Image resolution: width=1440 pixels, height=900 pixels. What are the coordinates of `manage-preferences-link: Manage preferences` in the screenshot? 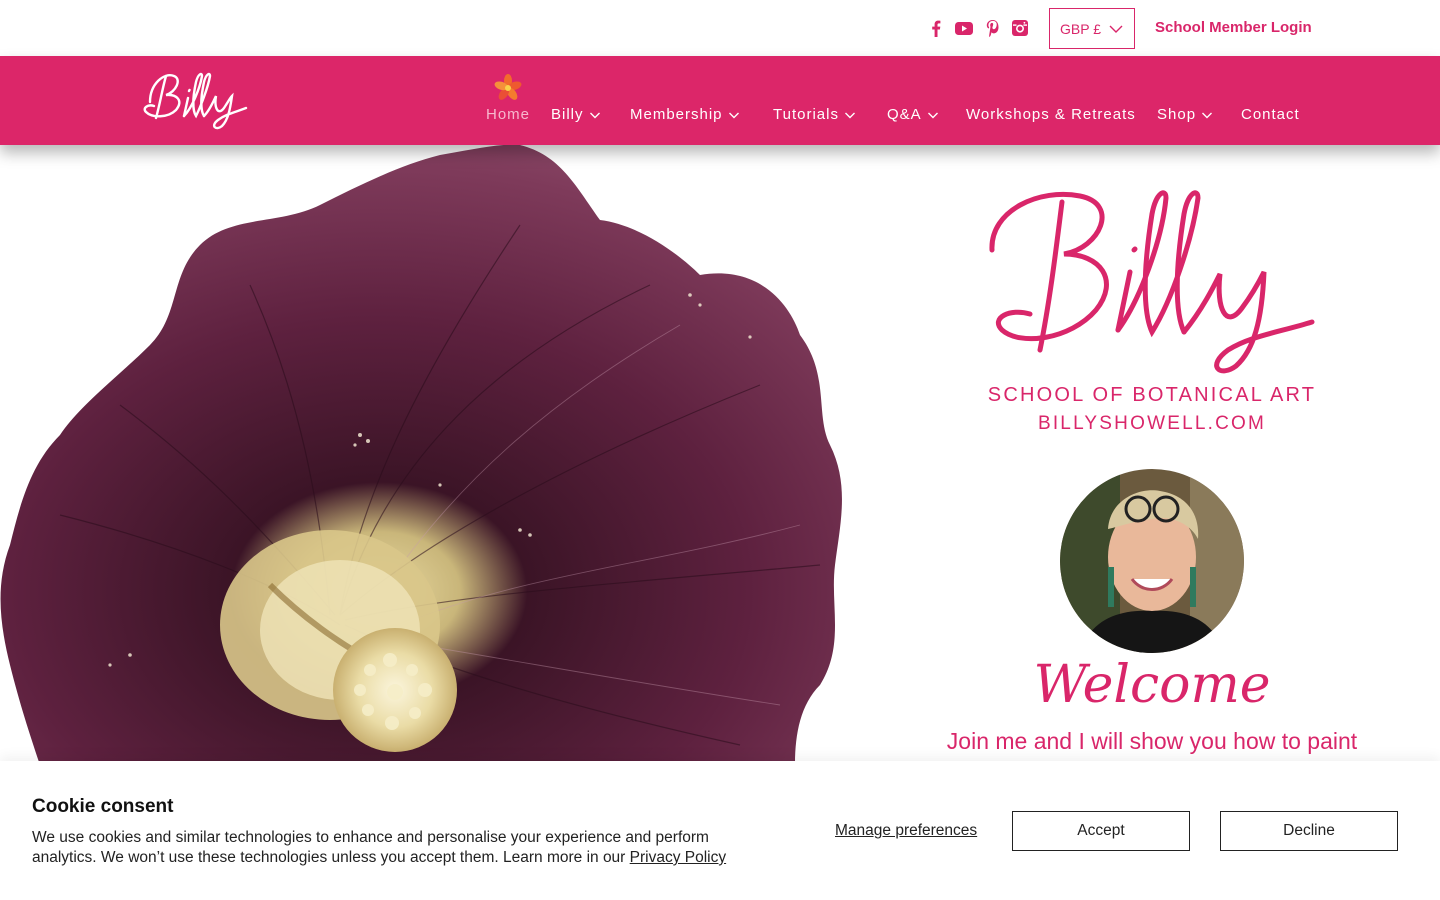 It's located at (906, 831).